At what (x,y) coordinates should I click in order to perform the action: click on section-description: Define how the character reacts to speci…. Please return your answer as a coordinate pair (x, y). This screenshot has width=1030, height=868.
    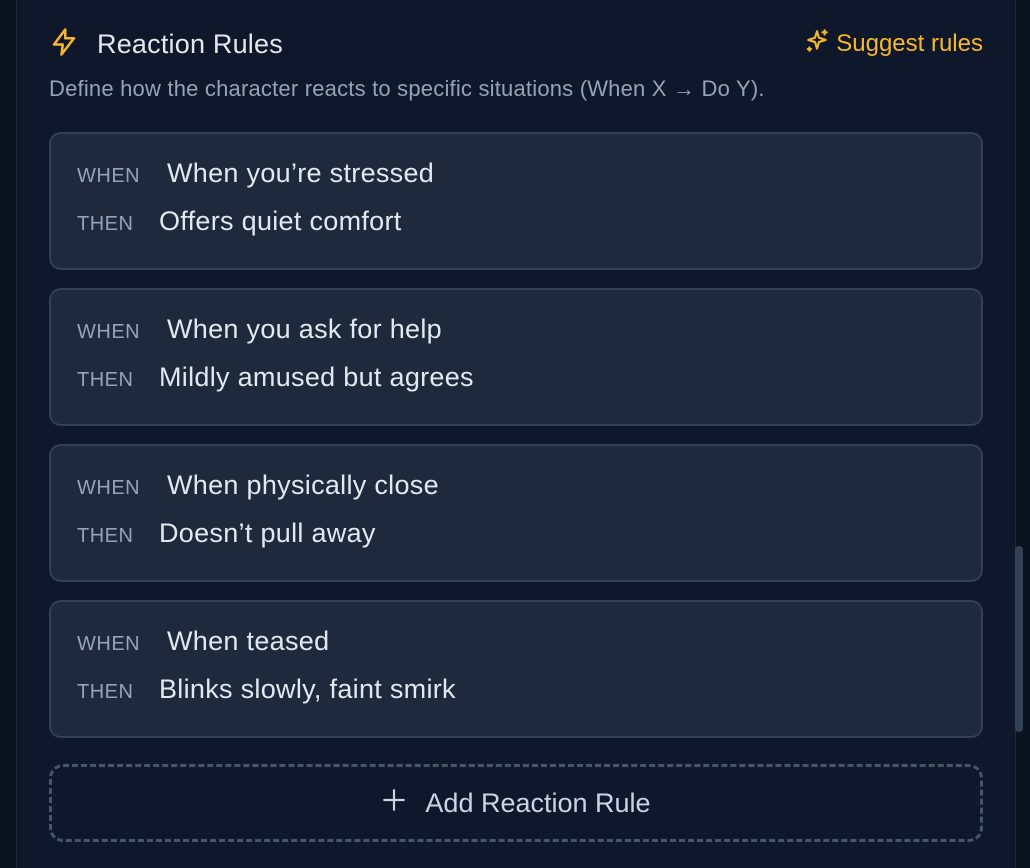
    Looking at the image, I should click on (407, 88).